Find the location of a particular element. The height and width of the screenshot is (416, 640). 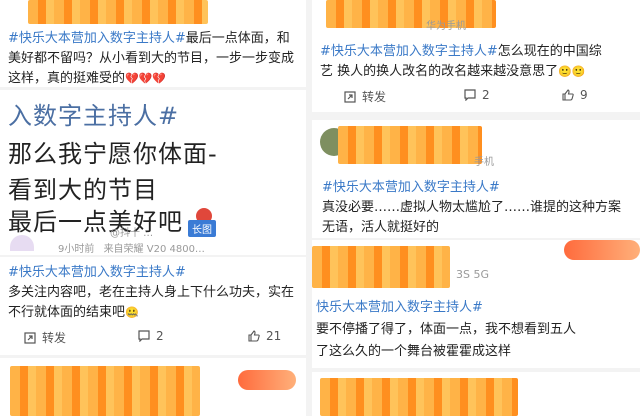

like-count: 9 is located at coordinates (584, 95).